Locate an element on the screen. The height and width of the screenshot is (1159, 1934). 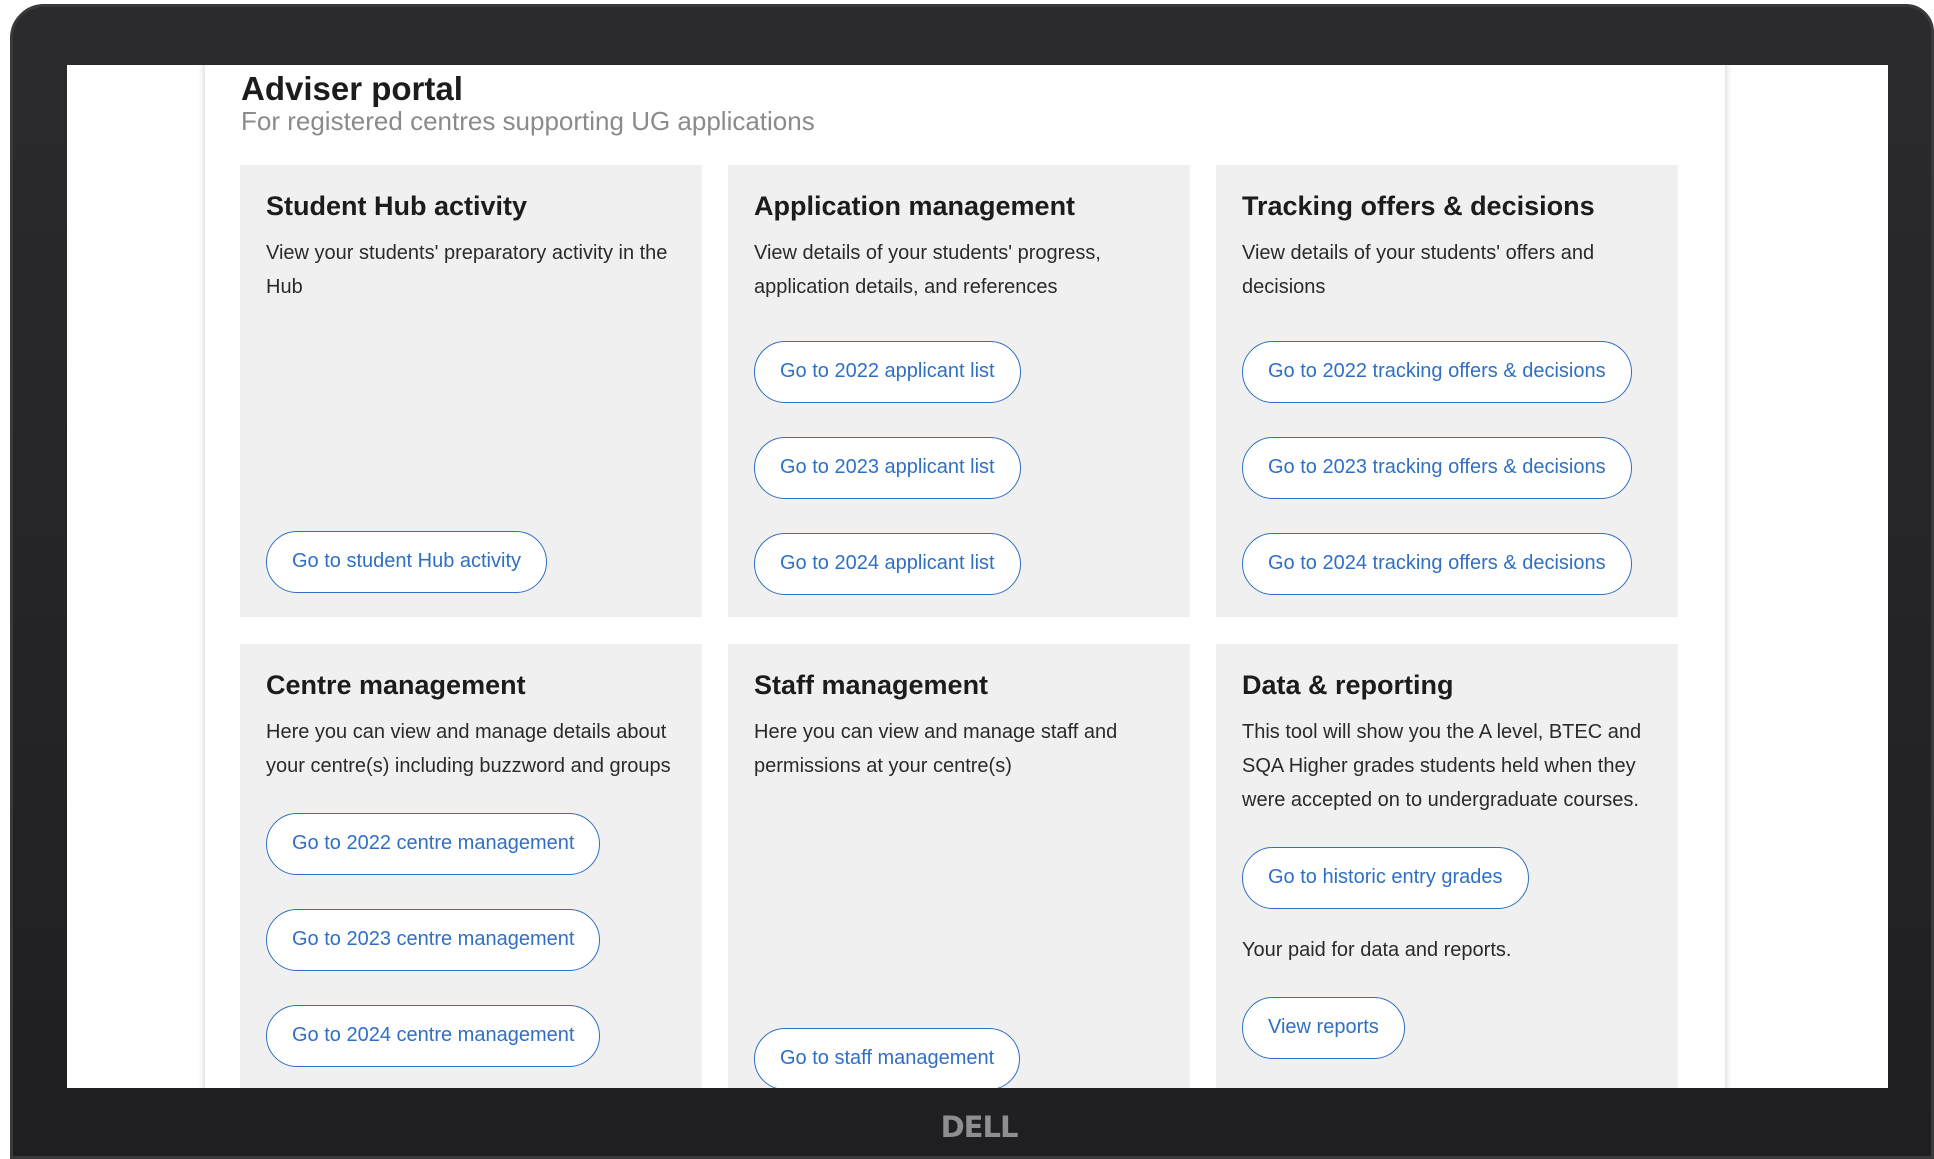
centre-management-2022-button: Go to 2022 centre management is located at coordinates (433, 844).